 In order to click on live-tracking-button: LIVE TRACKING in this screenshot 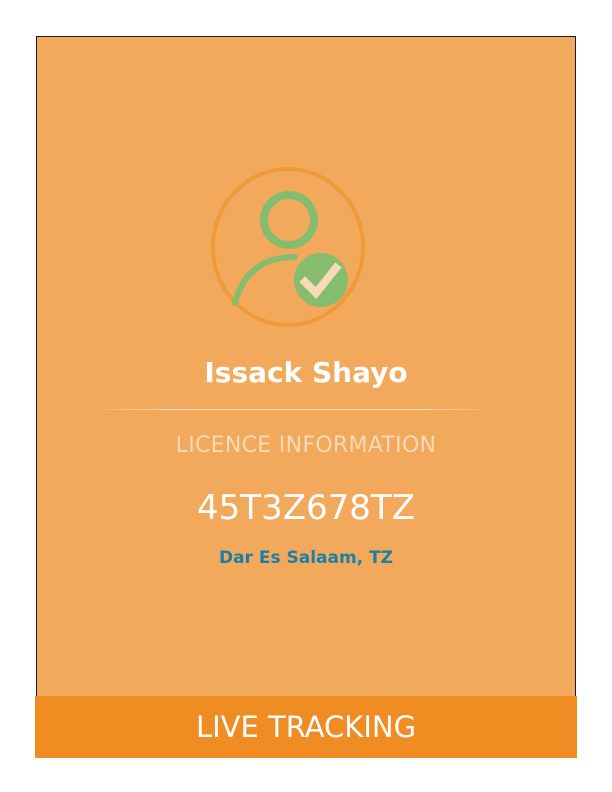, I will do `click(306, 727)`.